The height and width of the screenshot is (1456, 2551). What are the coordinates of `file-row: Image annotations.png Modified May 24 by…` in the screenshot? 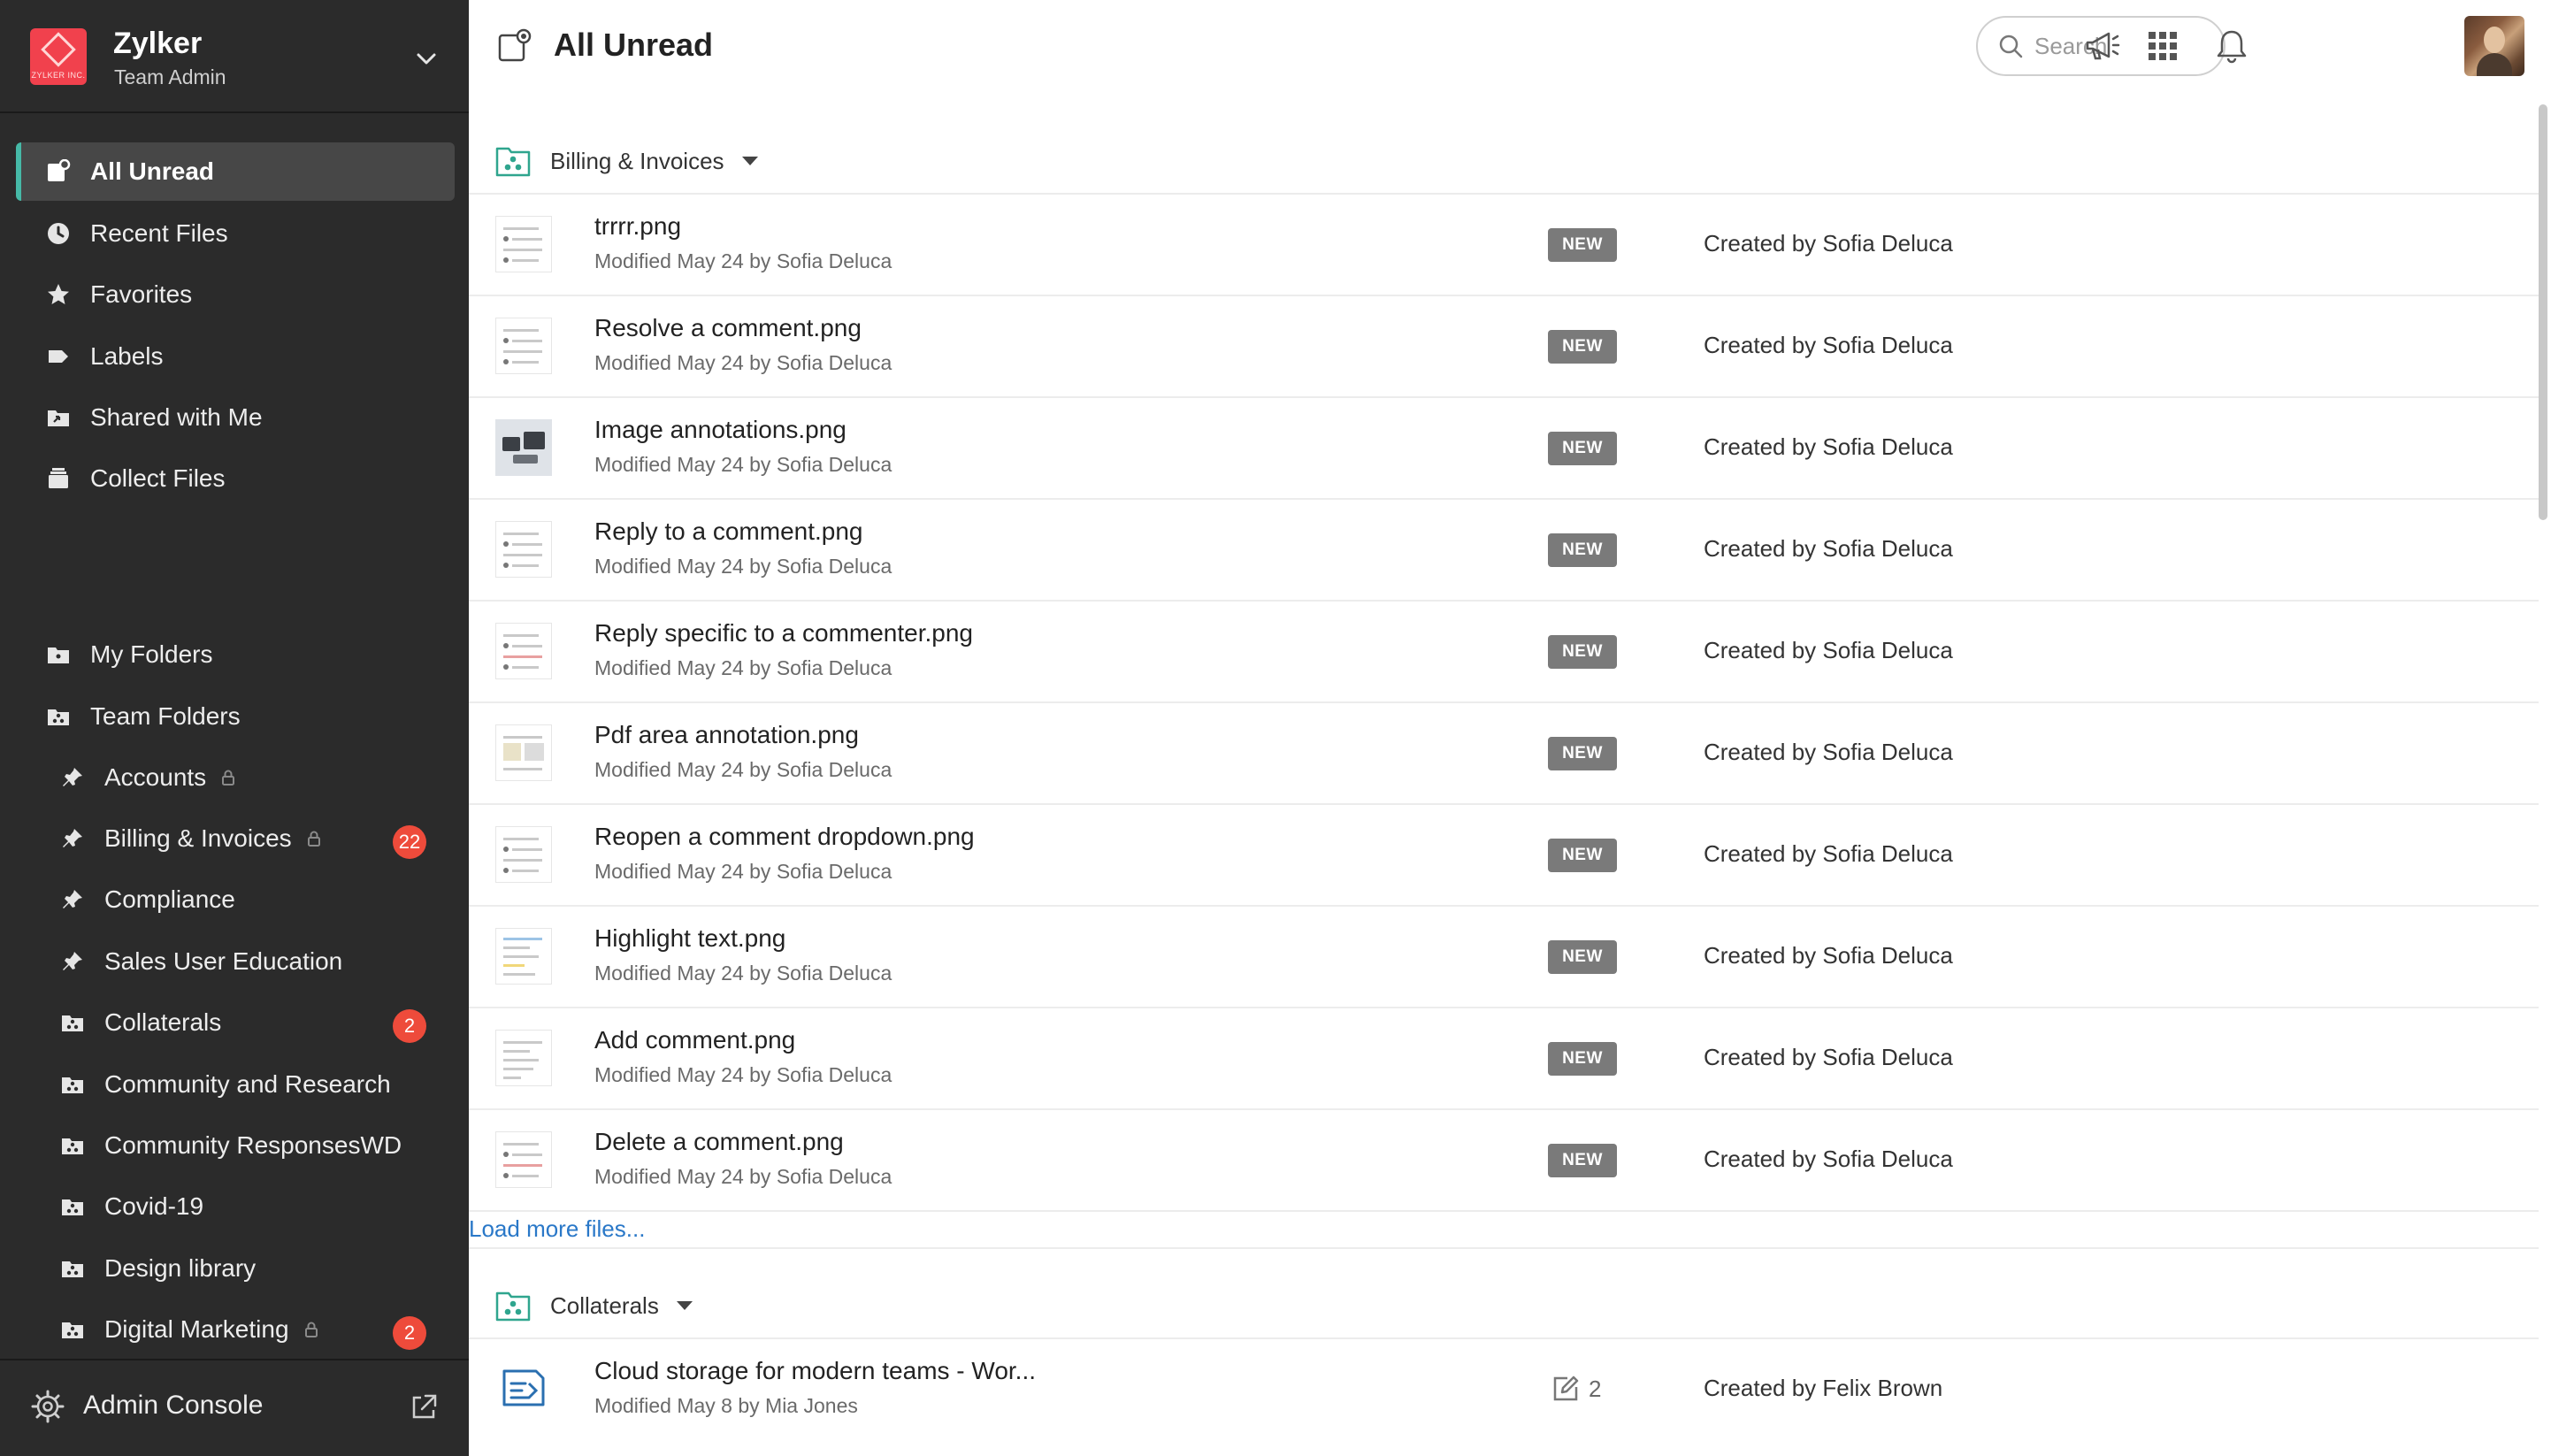 It's located at (1504, 449).